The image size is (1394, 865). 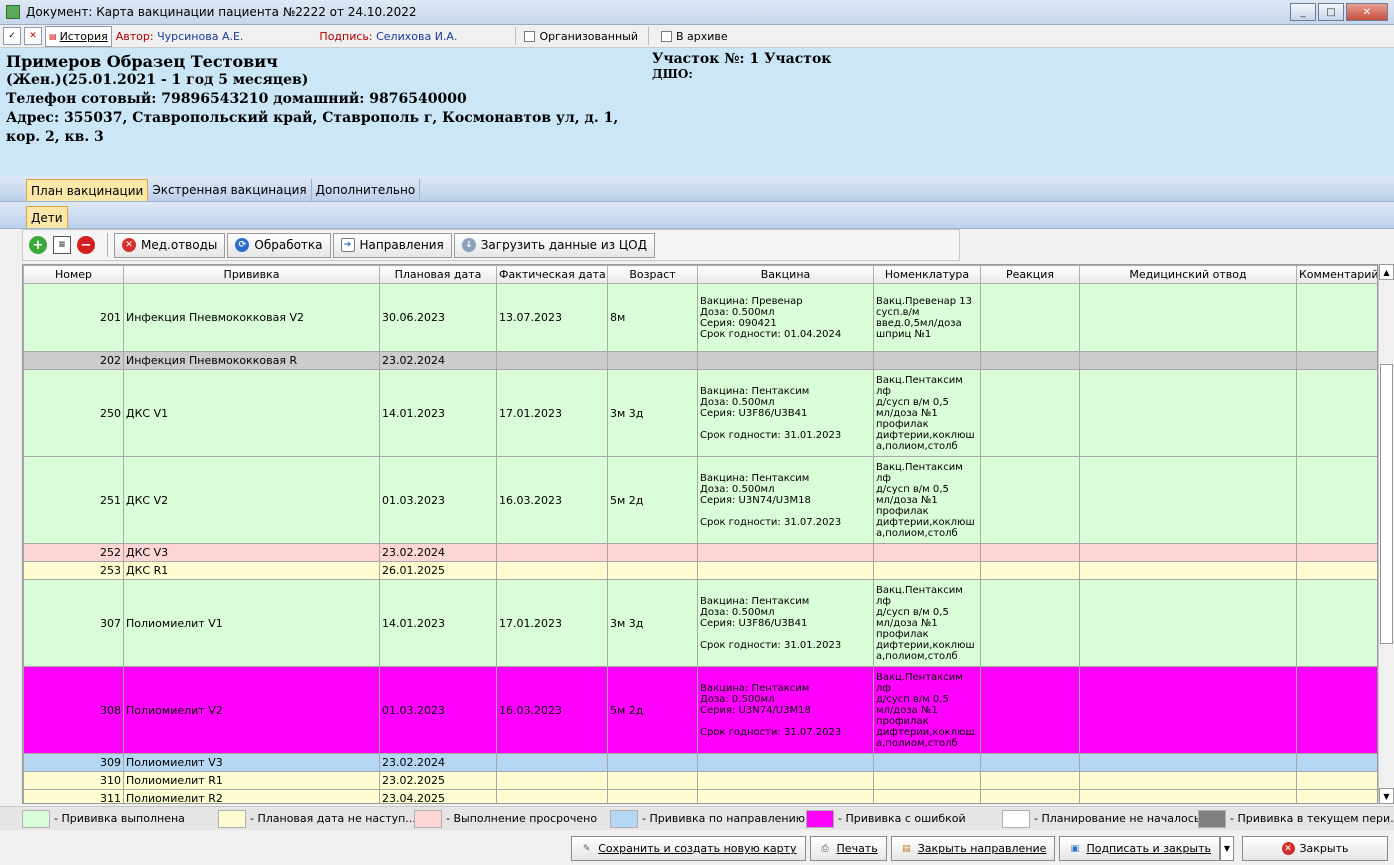 I want to click on cell-vaccination: Инфекция Пневмококковая R, so click(x=251, y=360).